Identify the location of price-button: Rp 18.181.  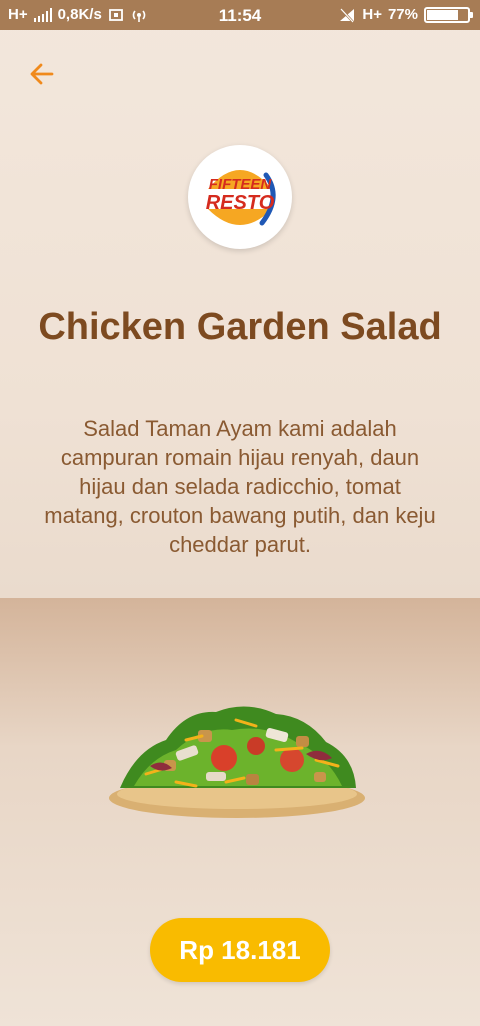
(240, 950).